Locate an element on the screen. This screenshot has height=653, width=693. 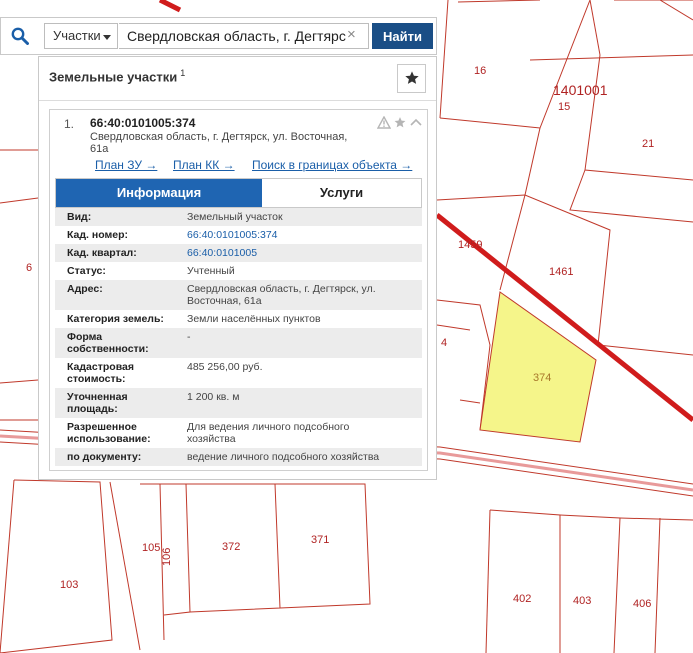
find-button: Найти is located at coordinates (402, 36).